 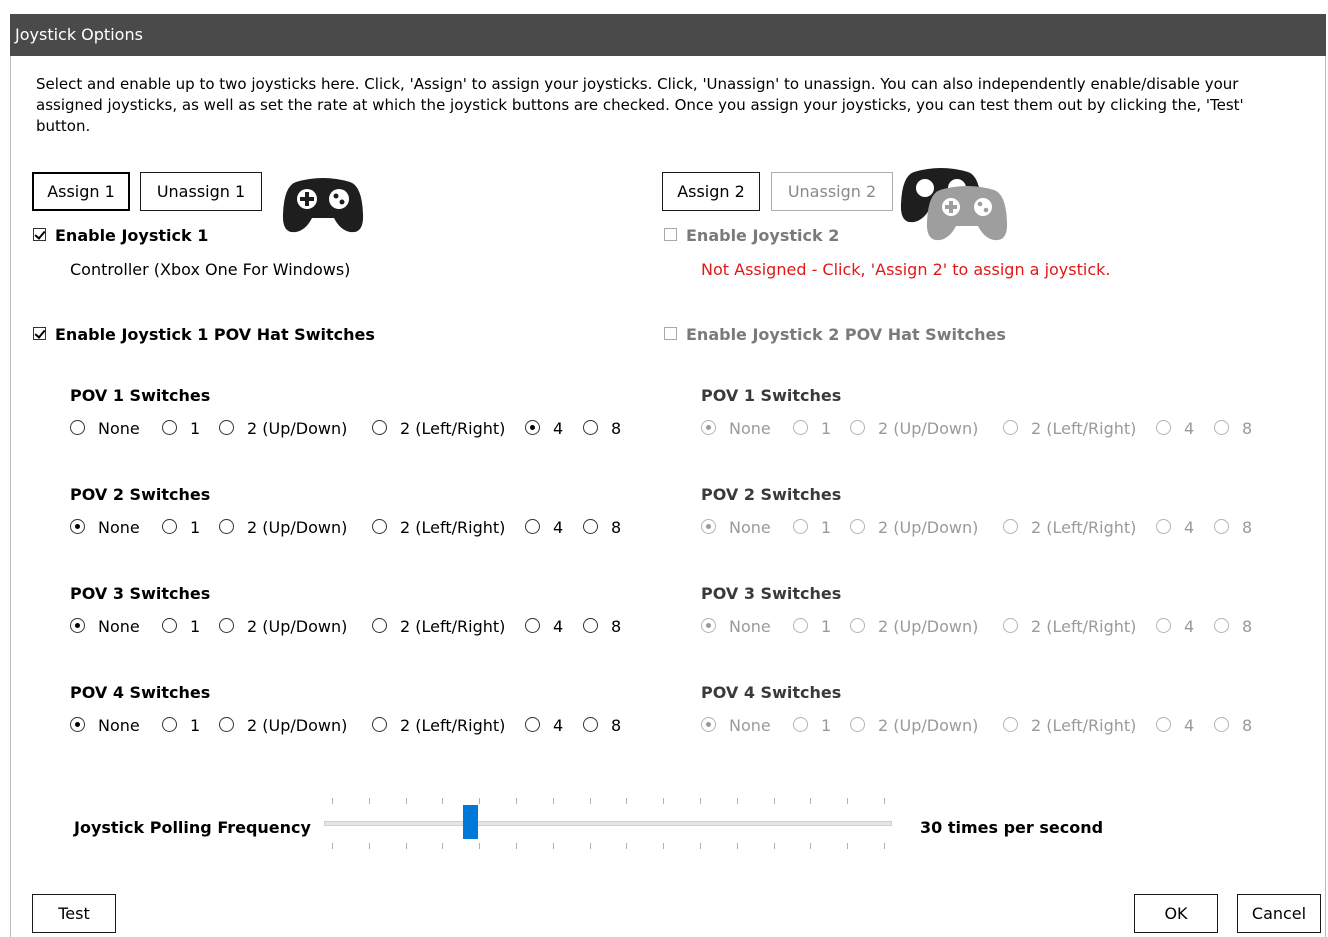 I want to click on pov-2-title: POV 2 Switches, so click(x=140, y=494).